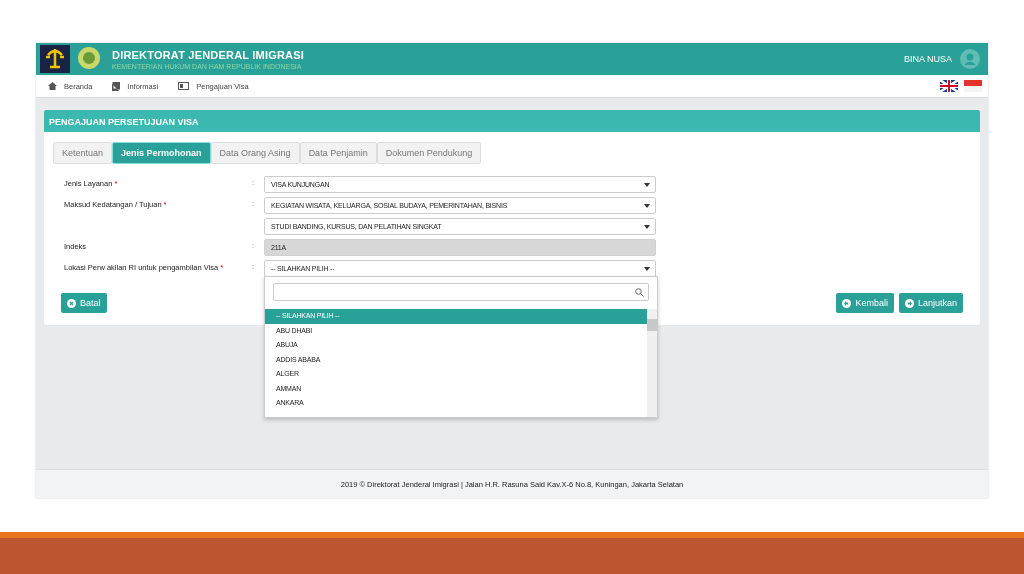  I want to click on tab: Data Penjamin, so click(338, 153).